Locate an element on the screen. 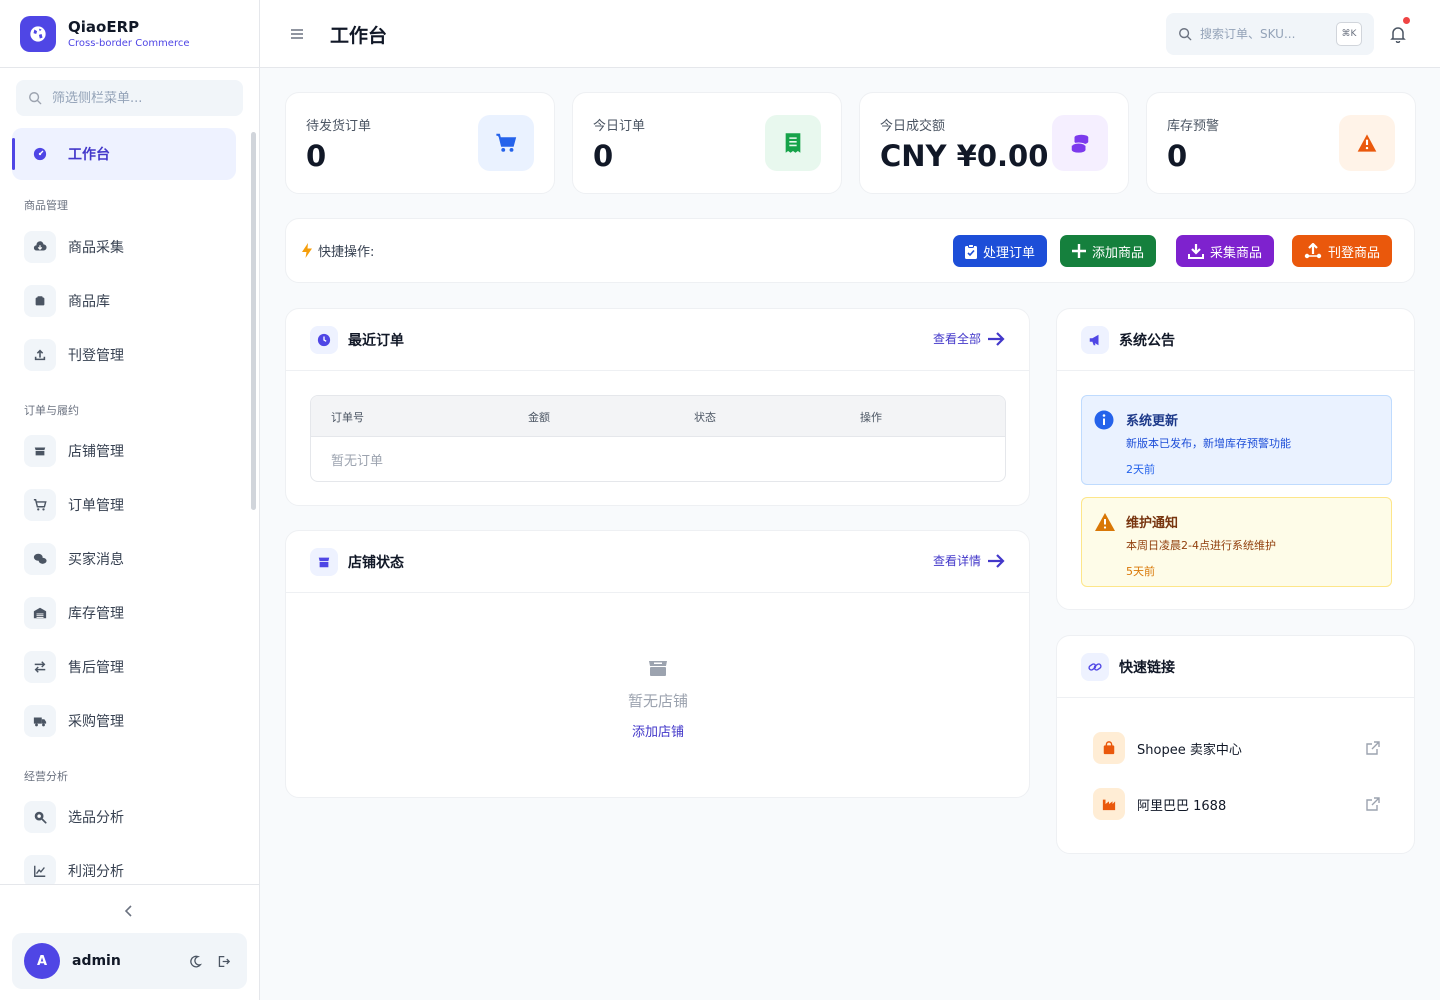  shopping-bag-icon is located at coordinates (1109, 748).